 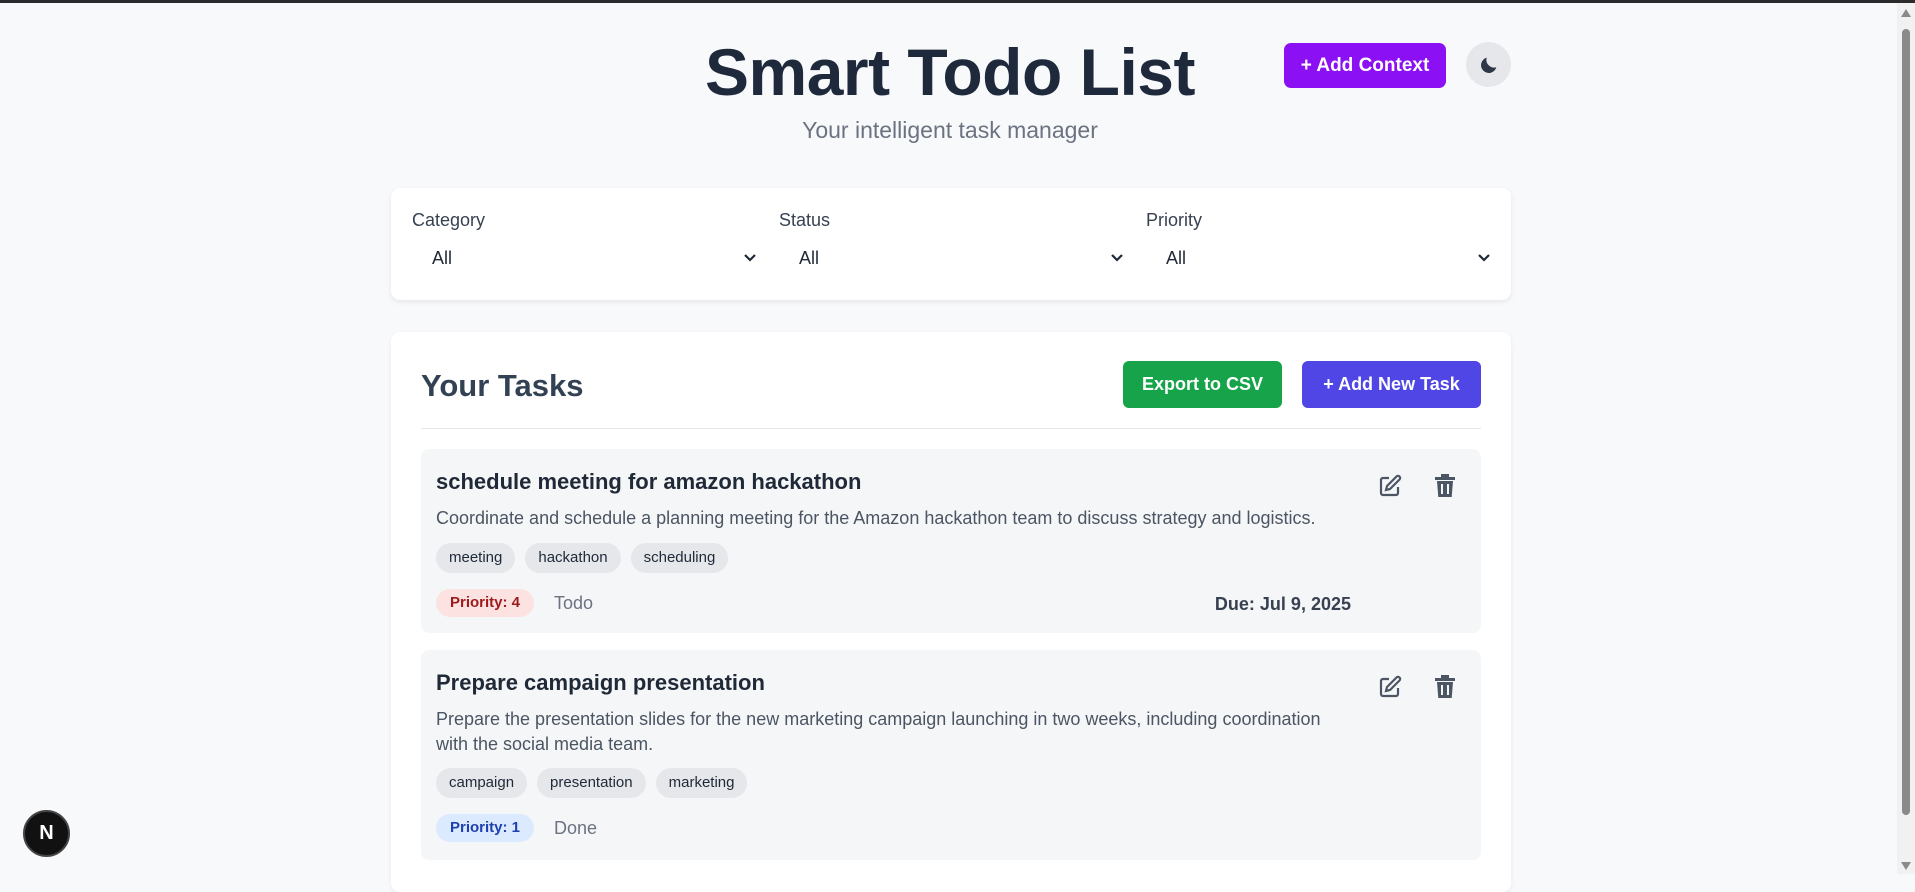 What do you see at coordinates (1174, 220) in the screenshot?
I see `priority-filter-label: Priority` at bounding box center [1174, 220].